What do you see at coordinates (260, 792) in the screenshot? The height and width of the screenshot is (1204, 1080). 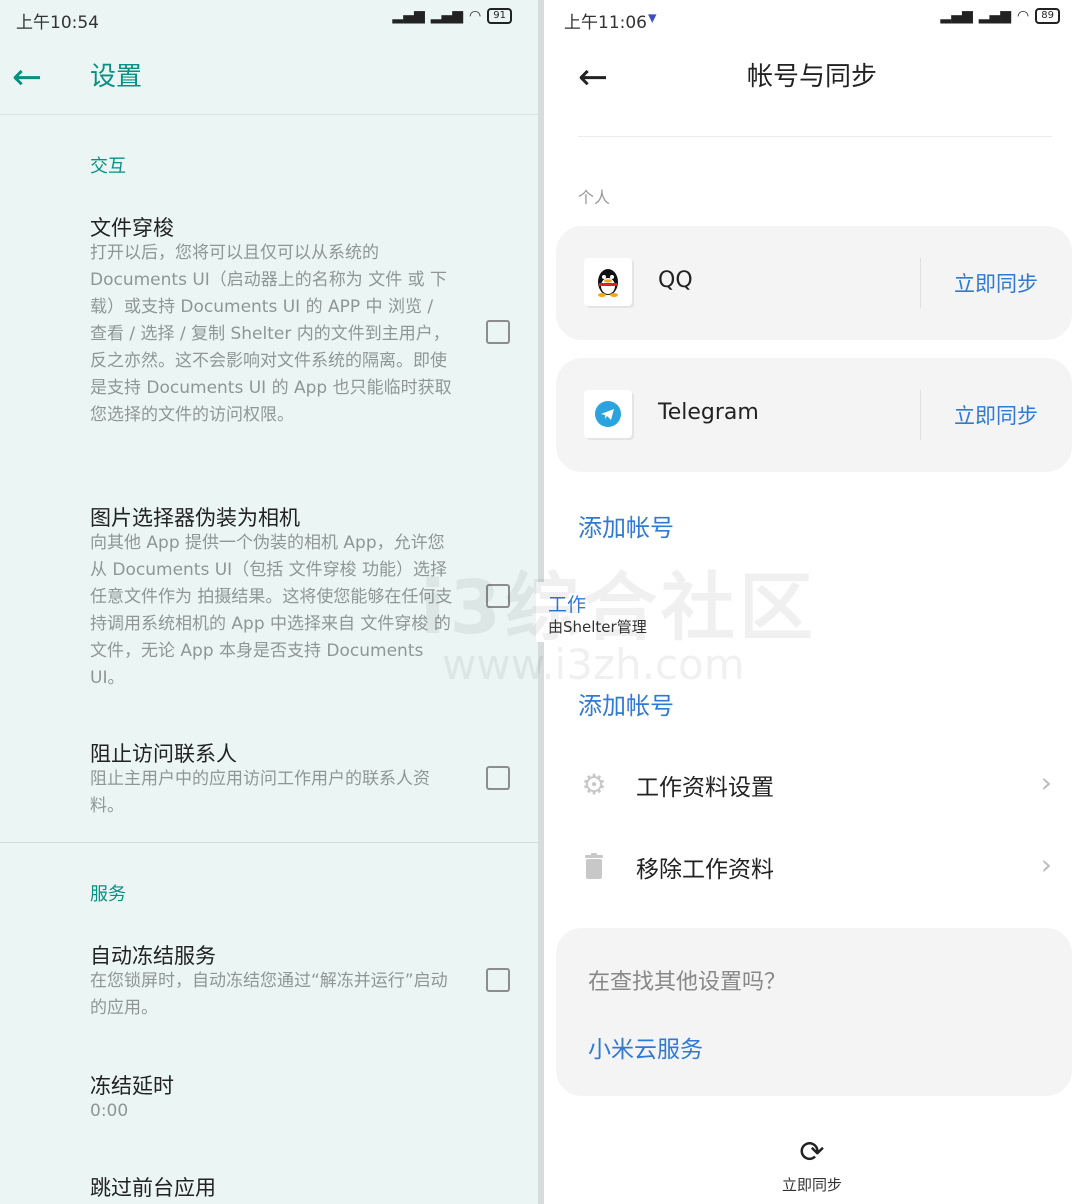 I see `setting-desc-block-contacts: 阻止主用户中的应用访问工作用户的联系人资料。` at bounding box center [260, 792].